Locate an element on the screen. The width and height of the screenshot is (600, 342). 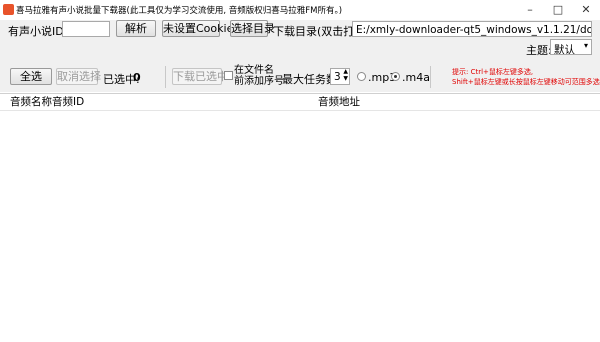
hint-line1: 提示: Ctrl+鼠标左键多选, is located at coordinates (493, 72).